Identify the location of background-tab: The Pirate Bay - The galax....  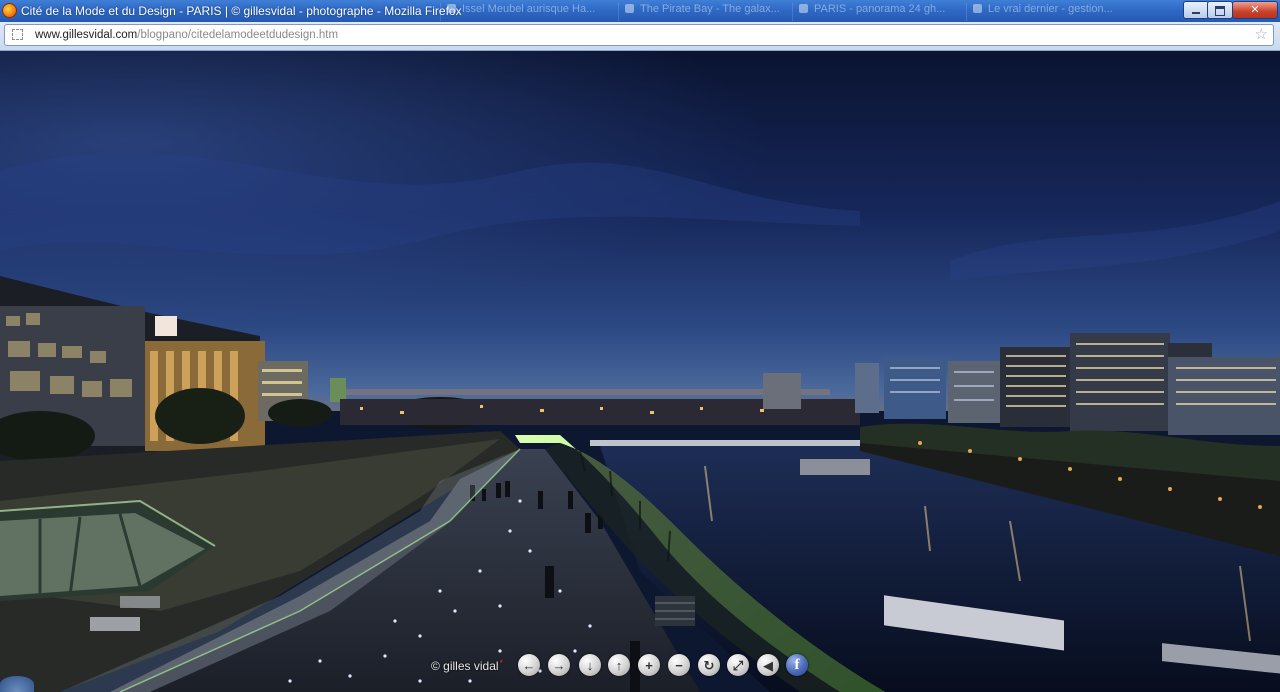
(699, 12).